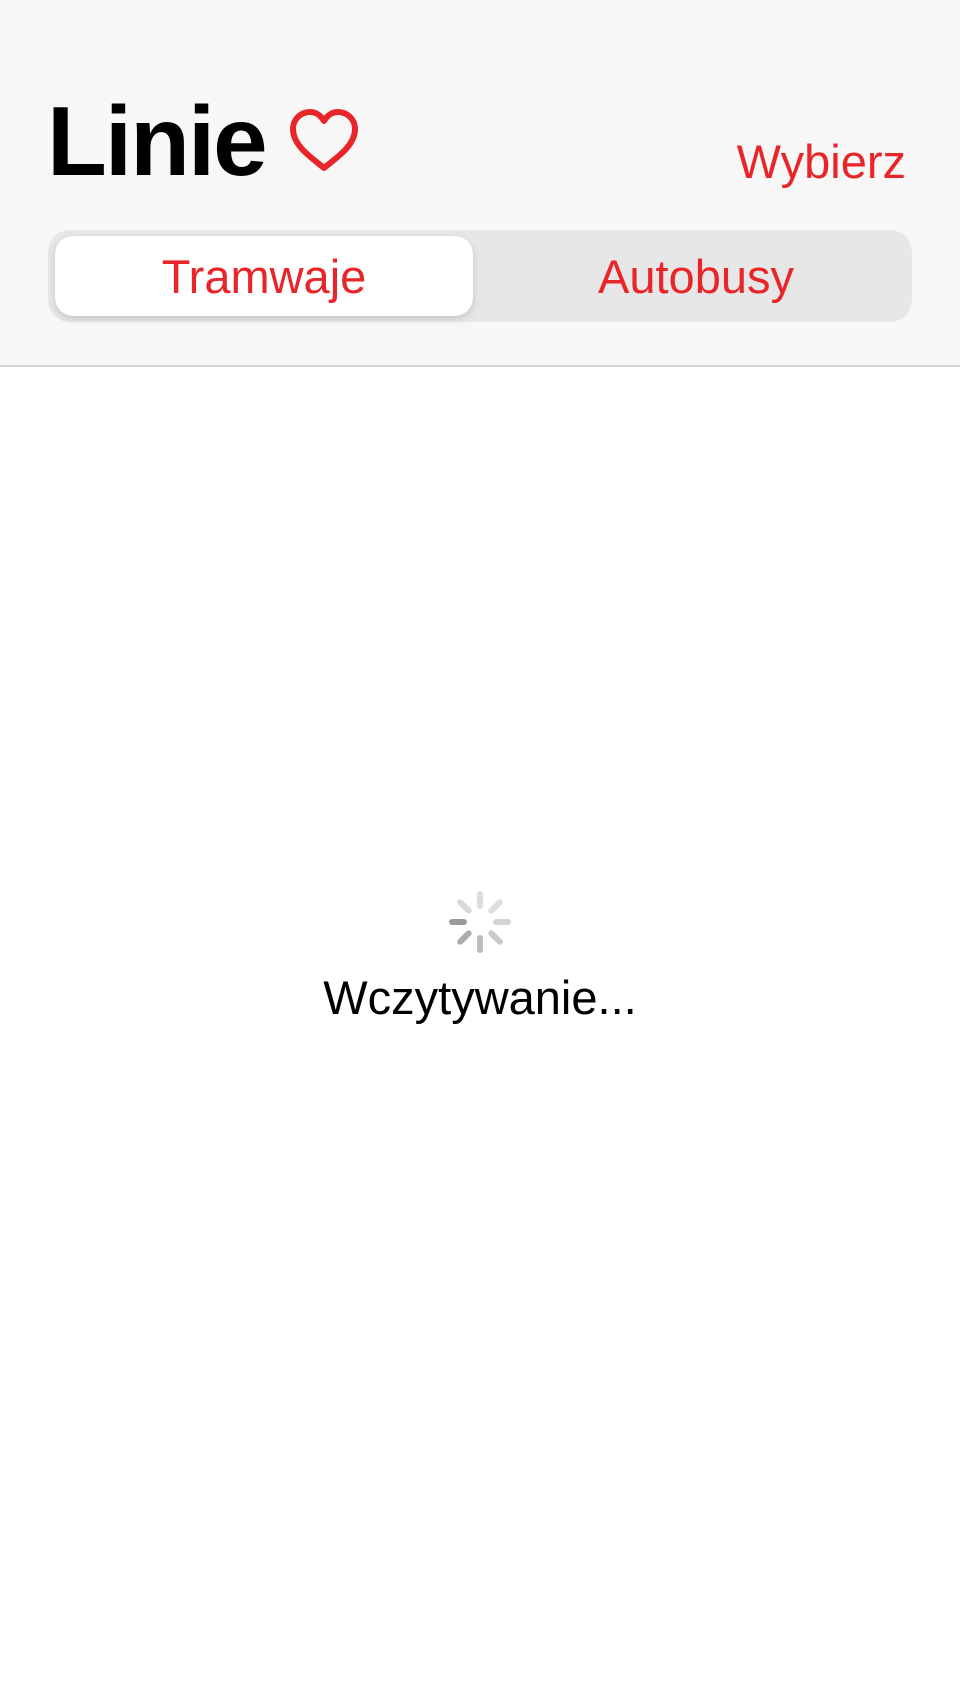 The height and width of the screenshot is (1704, 960). I want to click on page-title: Linie, so click(157, 141).